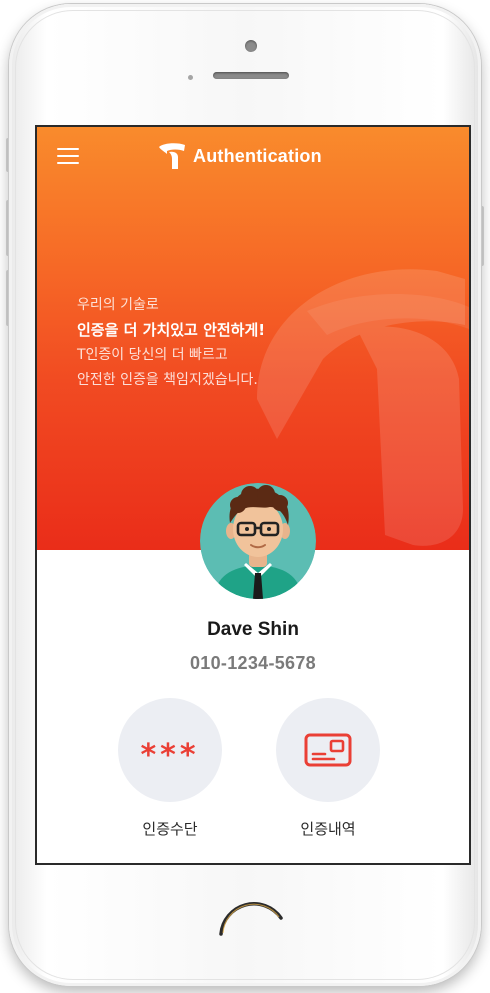  What do you see at coordinates (253, 629) in the screenshot?
I see `user-name: Dave Shin` at bounding box center [253, 629].